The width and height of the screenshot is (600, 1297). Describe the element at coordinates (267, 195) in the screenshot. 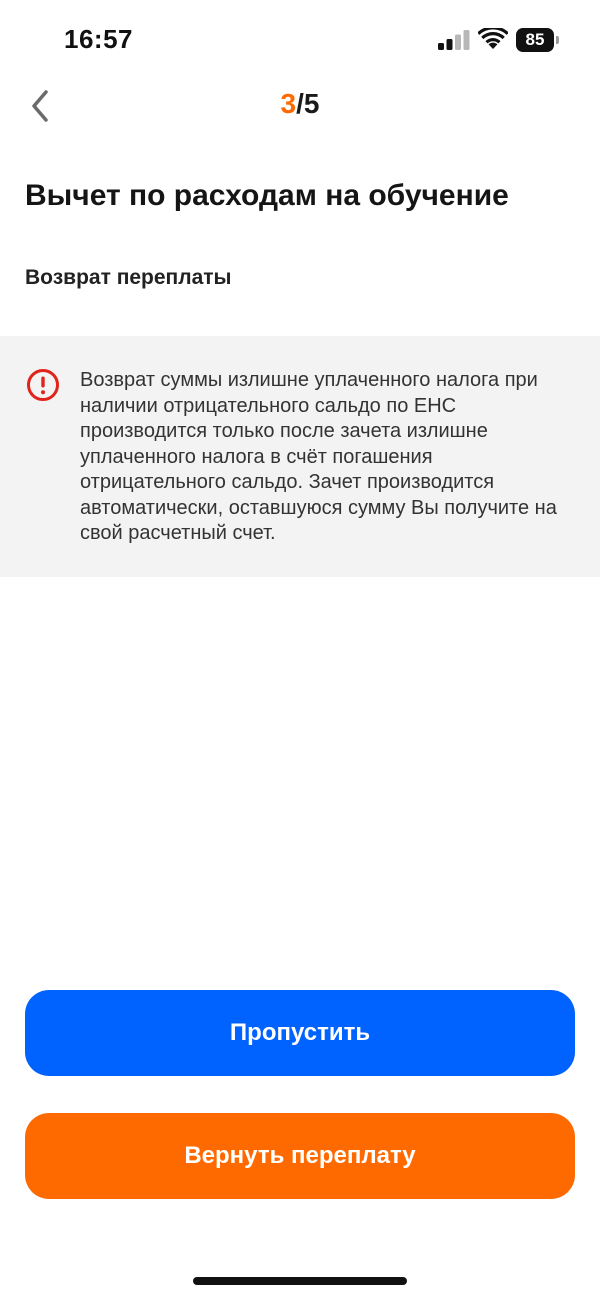

I see `page-title: Вычет по расходам на обучение` at that location.